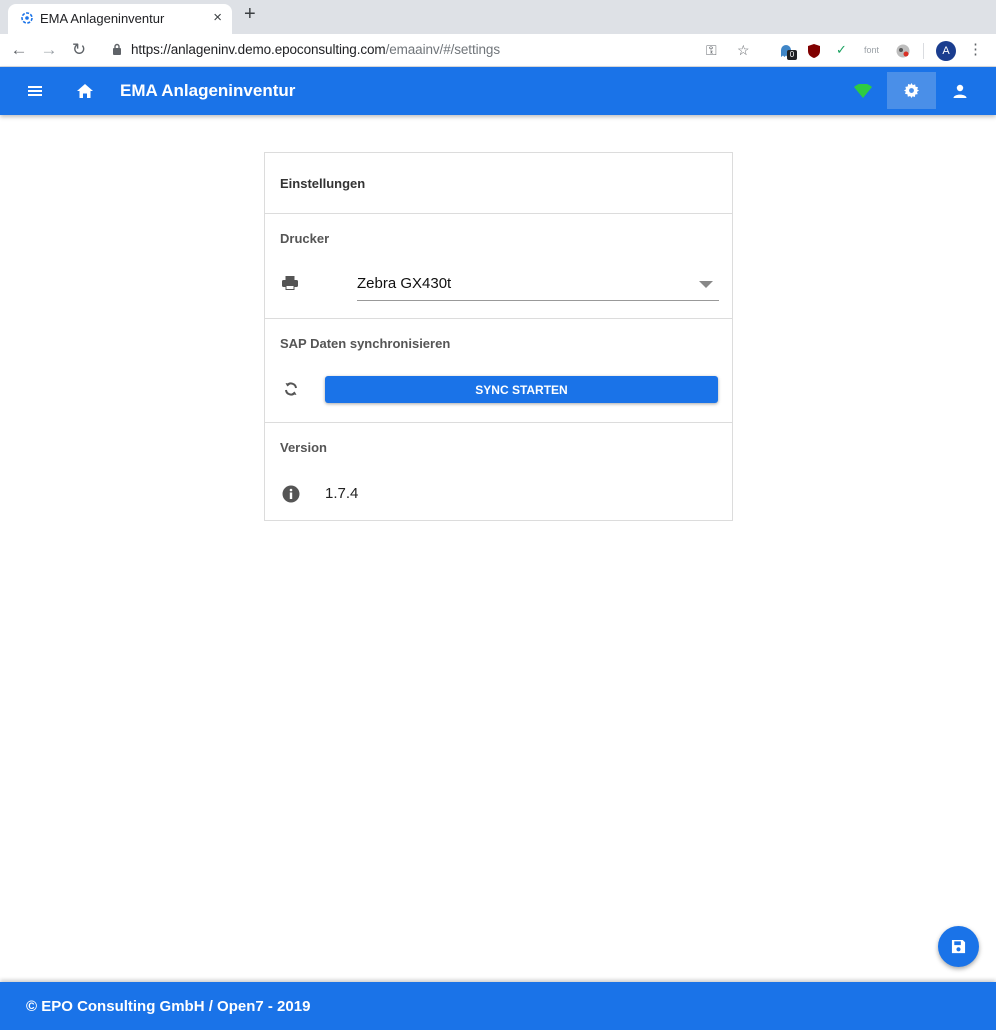 Image resolution: width=996 pixels, height=1030 pixels. I want to click on key-icon: ⚿, so click(711, 50).